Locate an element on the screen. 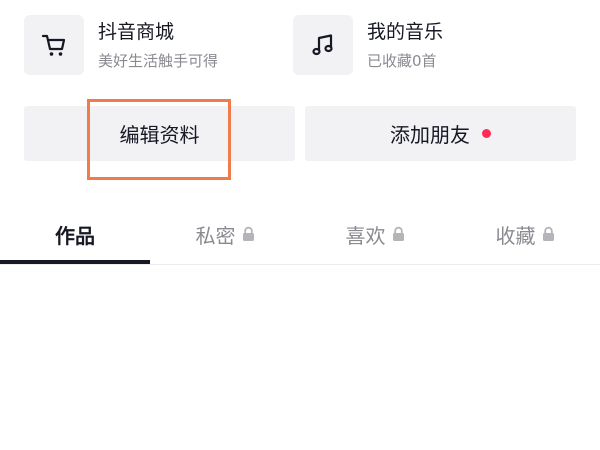 The image size is (600, 450). content-tabs: 作品 私密 喜欢 收藏 is located at coordinates (300, 235).